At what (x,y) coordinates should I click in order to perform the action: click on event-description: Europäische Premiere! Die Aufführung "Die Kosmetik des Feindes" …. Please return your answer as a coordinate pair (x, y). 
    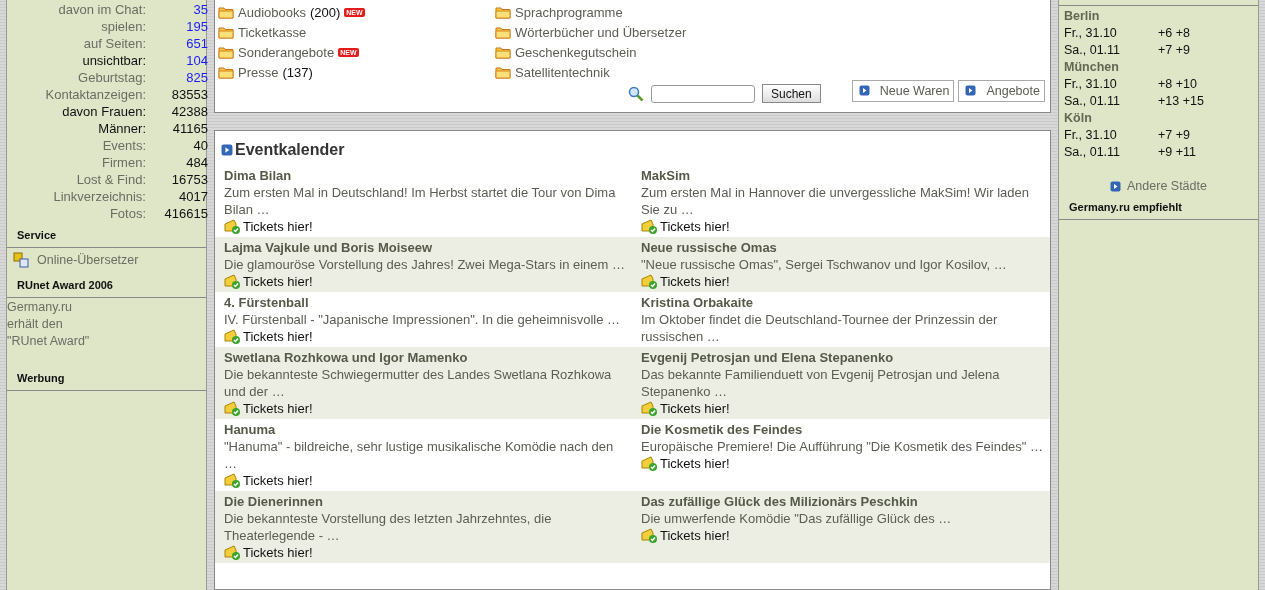
    Looking at the image, I should click on (843, 446).